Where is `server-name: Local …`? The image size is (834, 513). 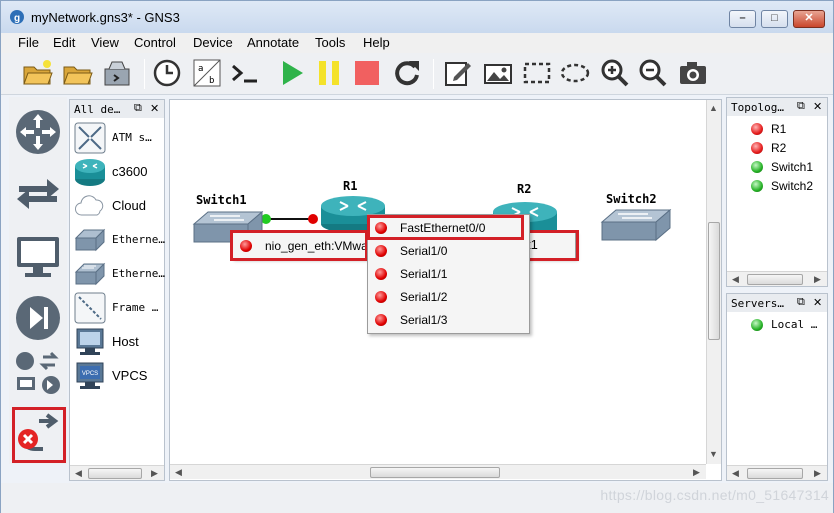
server-name: Local … is located at coordinates (794, 324).